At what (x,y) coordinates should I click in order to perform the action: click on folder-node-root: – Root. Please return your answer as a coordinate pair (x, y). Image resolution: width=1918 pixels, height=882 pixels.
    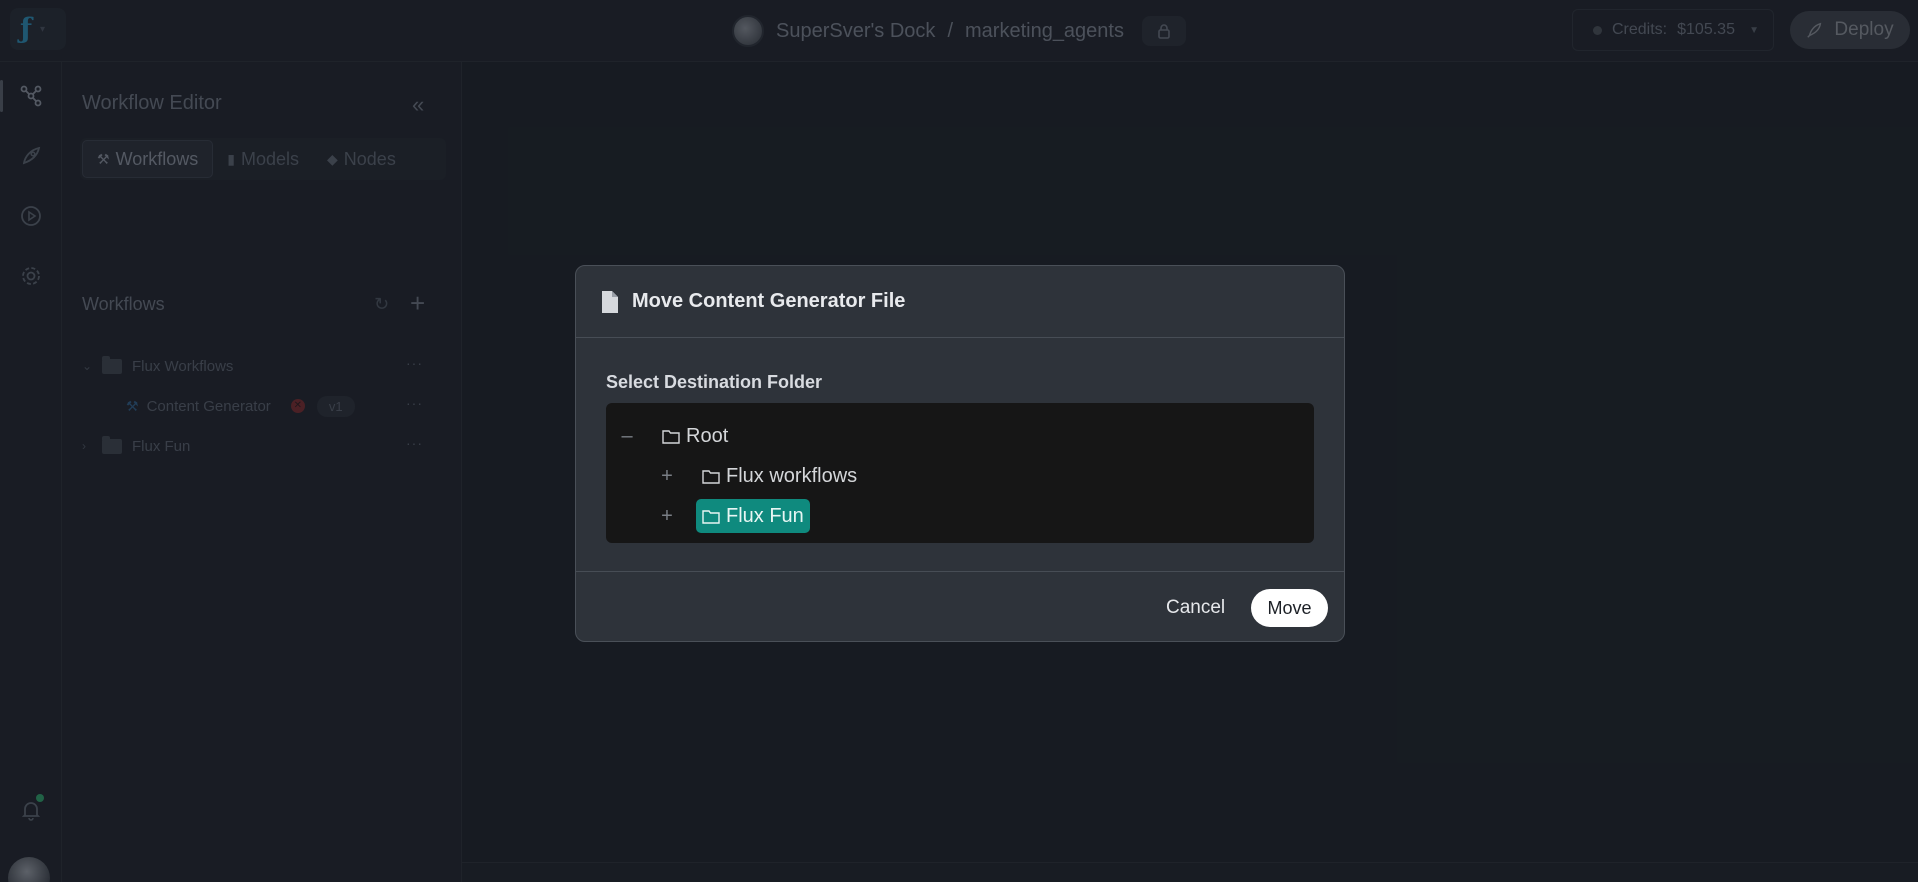
    Looking at the image, I should click on (675, 436).